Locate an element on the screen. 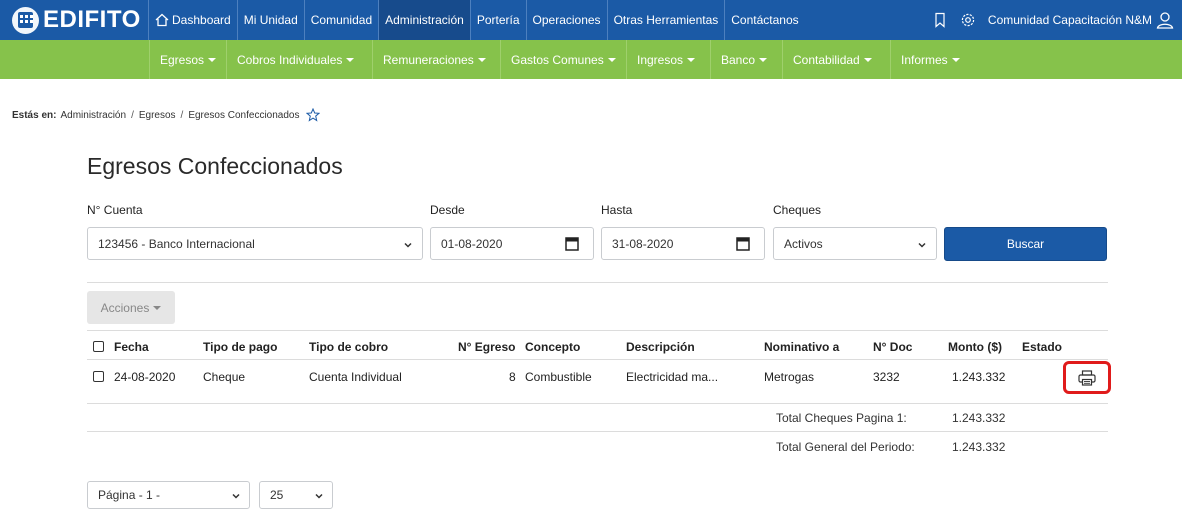 This screenshot has height=529, width=1182. topnav-mi-unidad: Mi Unidad is located at coordinates (270, 20).